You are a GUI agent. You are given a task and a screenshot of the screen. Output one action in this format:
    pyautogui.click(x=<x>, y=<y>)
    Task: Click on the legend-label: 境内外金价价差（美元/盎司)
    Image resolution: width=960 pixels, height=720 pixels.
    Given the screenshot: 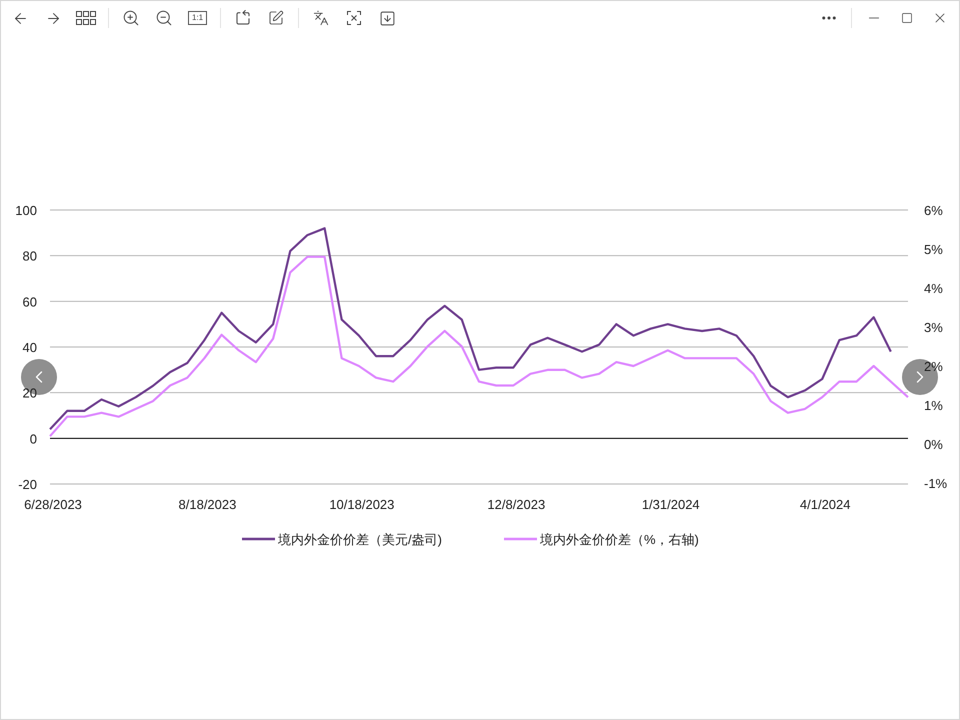 What is the action you would take?
    pyautogui.click(x=360, y=539)
    